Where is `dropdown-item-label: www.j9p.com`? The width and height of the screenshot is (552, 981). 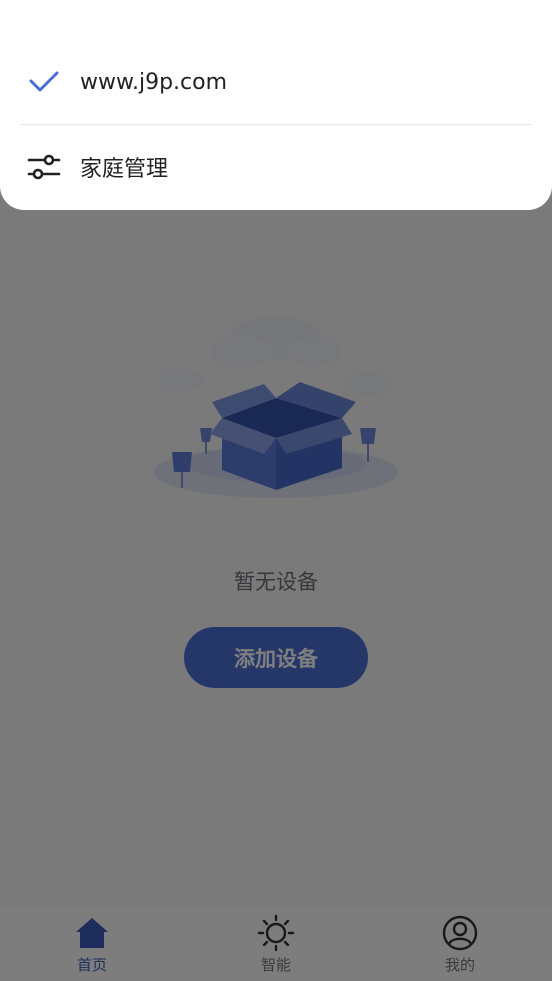
dropdown-item-label: www.j9p.com is located at coordinates (154, 82).